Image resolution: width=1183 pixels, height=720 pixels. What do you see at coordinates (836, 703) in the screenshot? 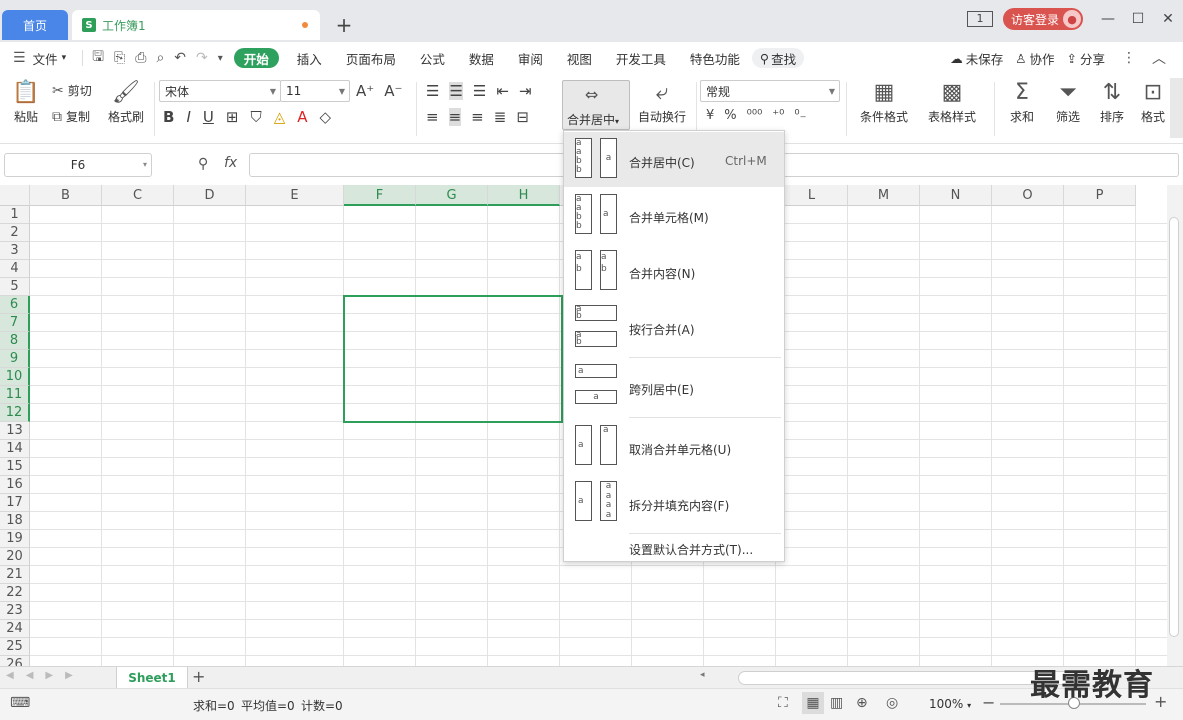
I see `page-layout-view-icon: ▥` at bounding box center [836, 703].